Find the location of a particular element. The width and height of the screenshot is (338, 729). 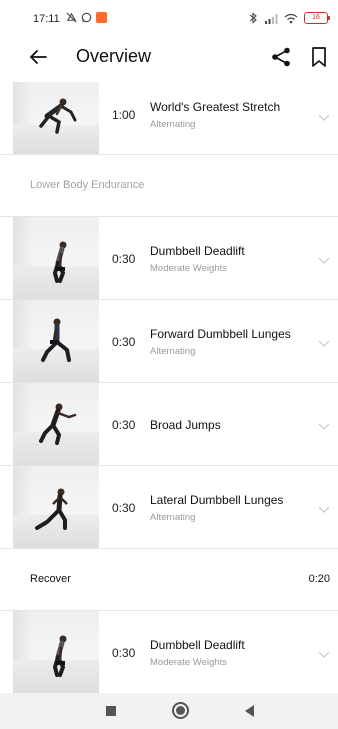

arrow-left-icon is located at coordinates (38, 57).